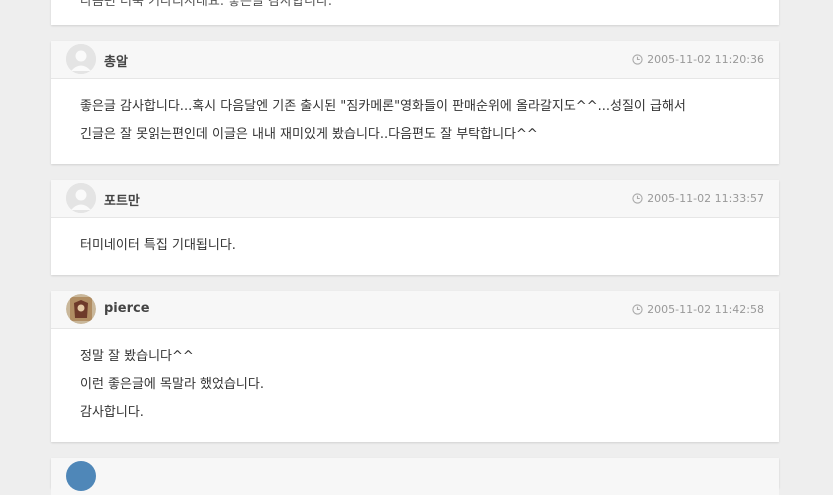 This screenshot has height=495, width=833. I want to click on comment-card, so click(415, 476).